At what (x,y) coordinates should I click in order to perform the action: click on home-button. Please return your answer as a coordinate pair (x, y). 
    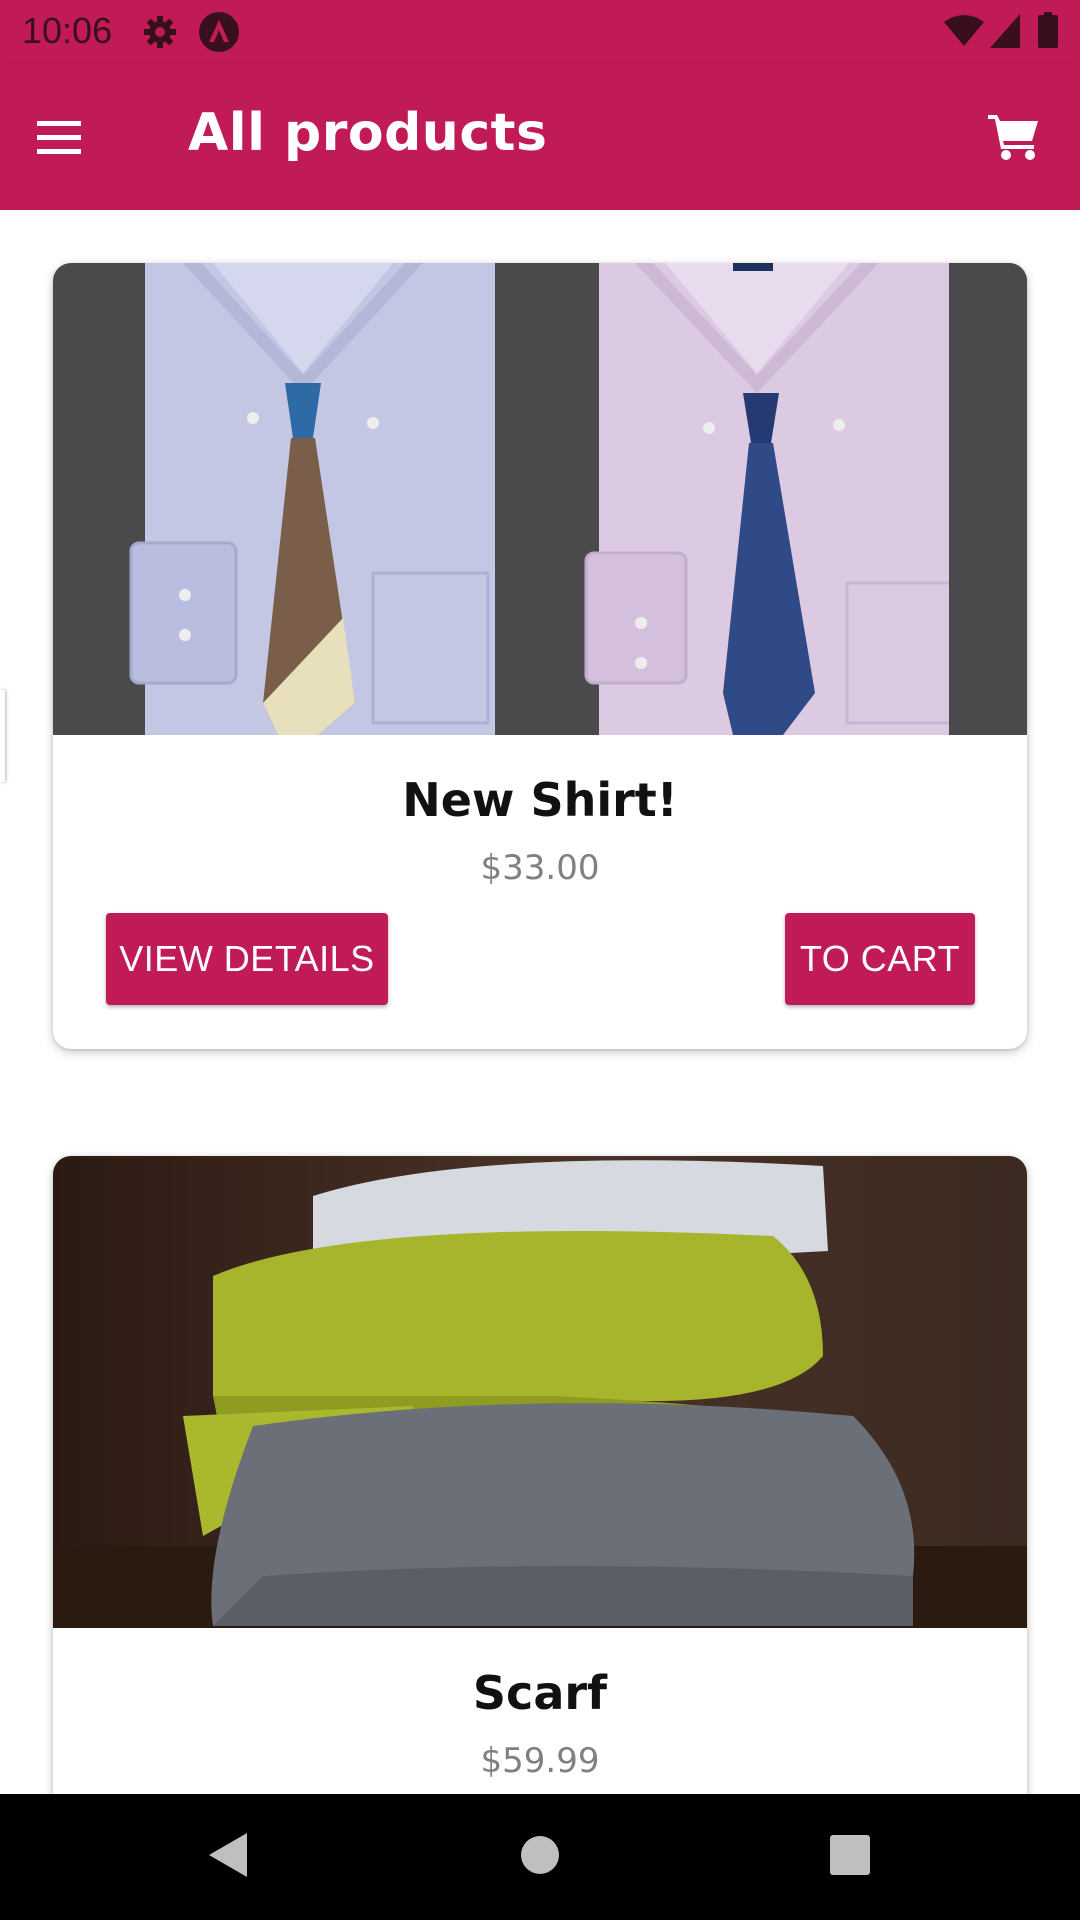
    Looking at the image, I should click on (540, 1857).